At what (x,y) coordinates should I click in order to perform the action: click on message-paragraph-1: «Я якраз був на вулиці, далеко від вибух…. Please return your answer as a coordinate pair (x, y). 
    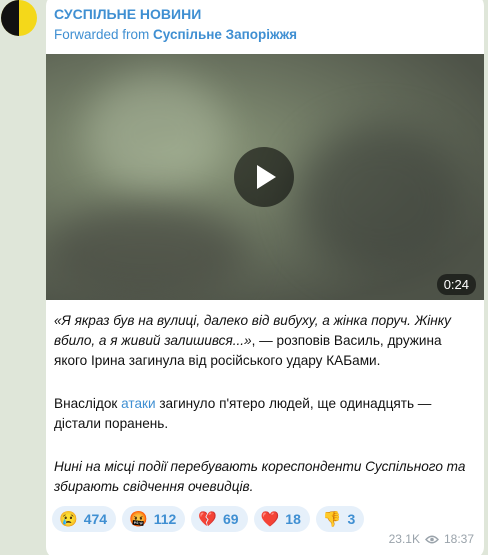
    Looking at the image, I should click on (266, 341).